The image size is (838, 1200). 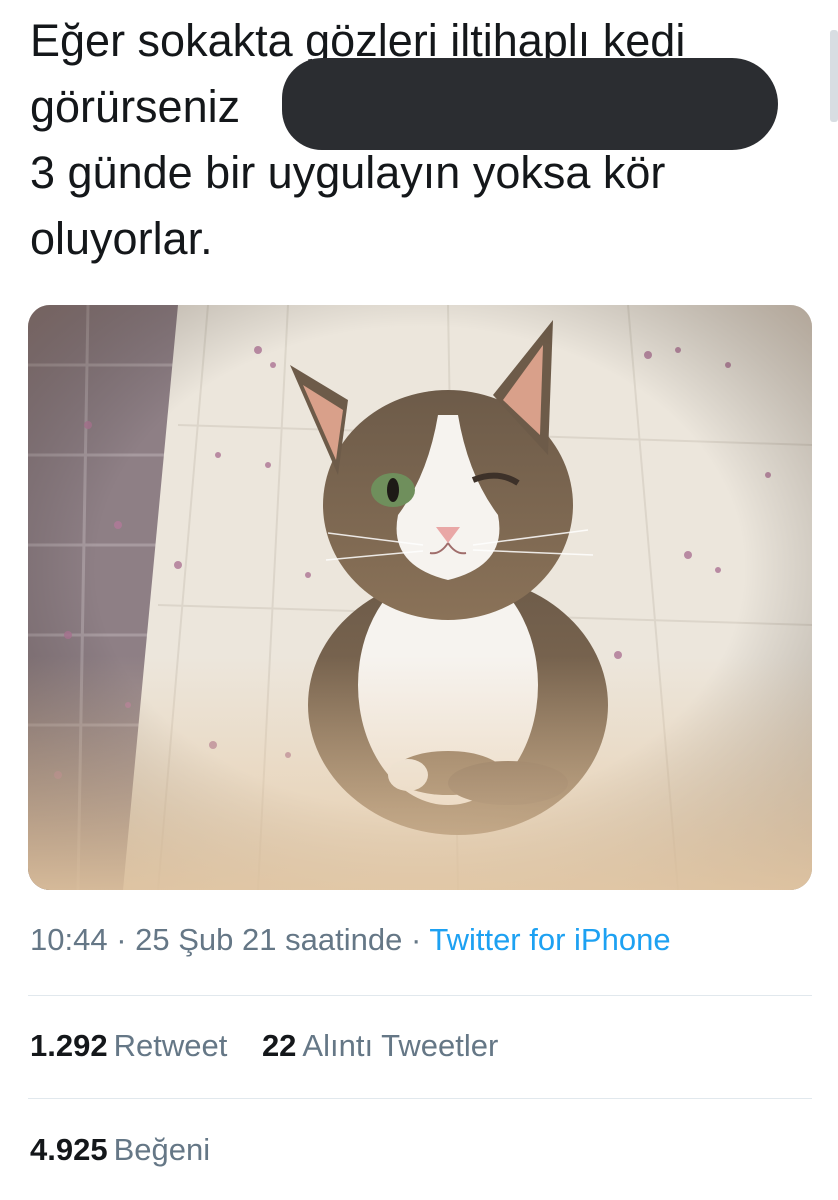 What do you see at coordinates (69, 939) in the screenshot?
I see `tweet-time: 10:44` at bounding box center [69, 939].